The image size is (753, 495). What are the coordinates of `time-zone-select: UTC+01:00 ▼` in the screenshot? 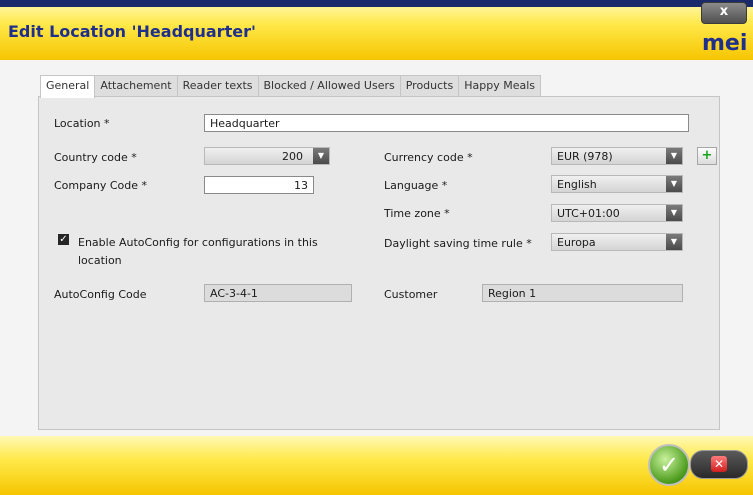 It's located at (617, 213).